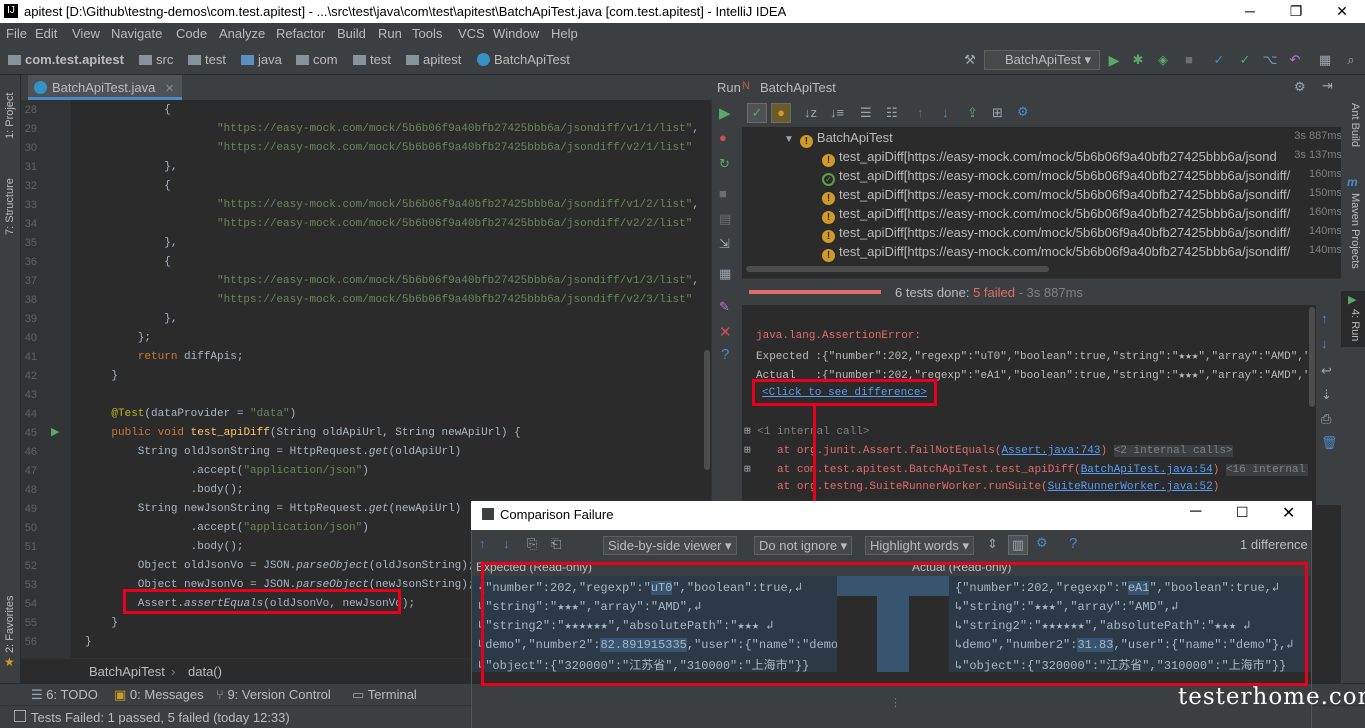 This screenshot has width=1365, height=728. I want to click on stack-link-2: BatchApiTest.java:54, so click(1147, 470).